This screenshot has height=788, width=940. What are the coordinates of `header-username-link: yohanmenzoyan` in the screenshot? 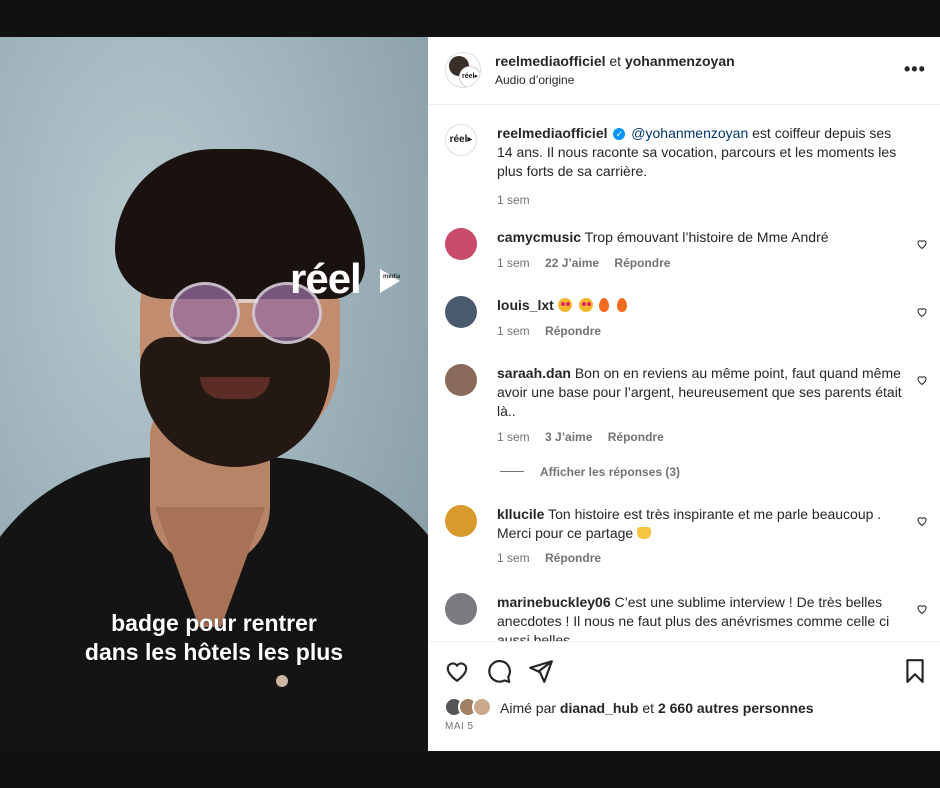 It's located at (680, 61).